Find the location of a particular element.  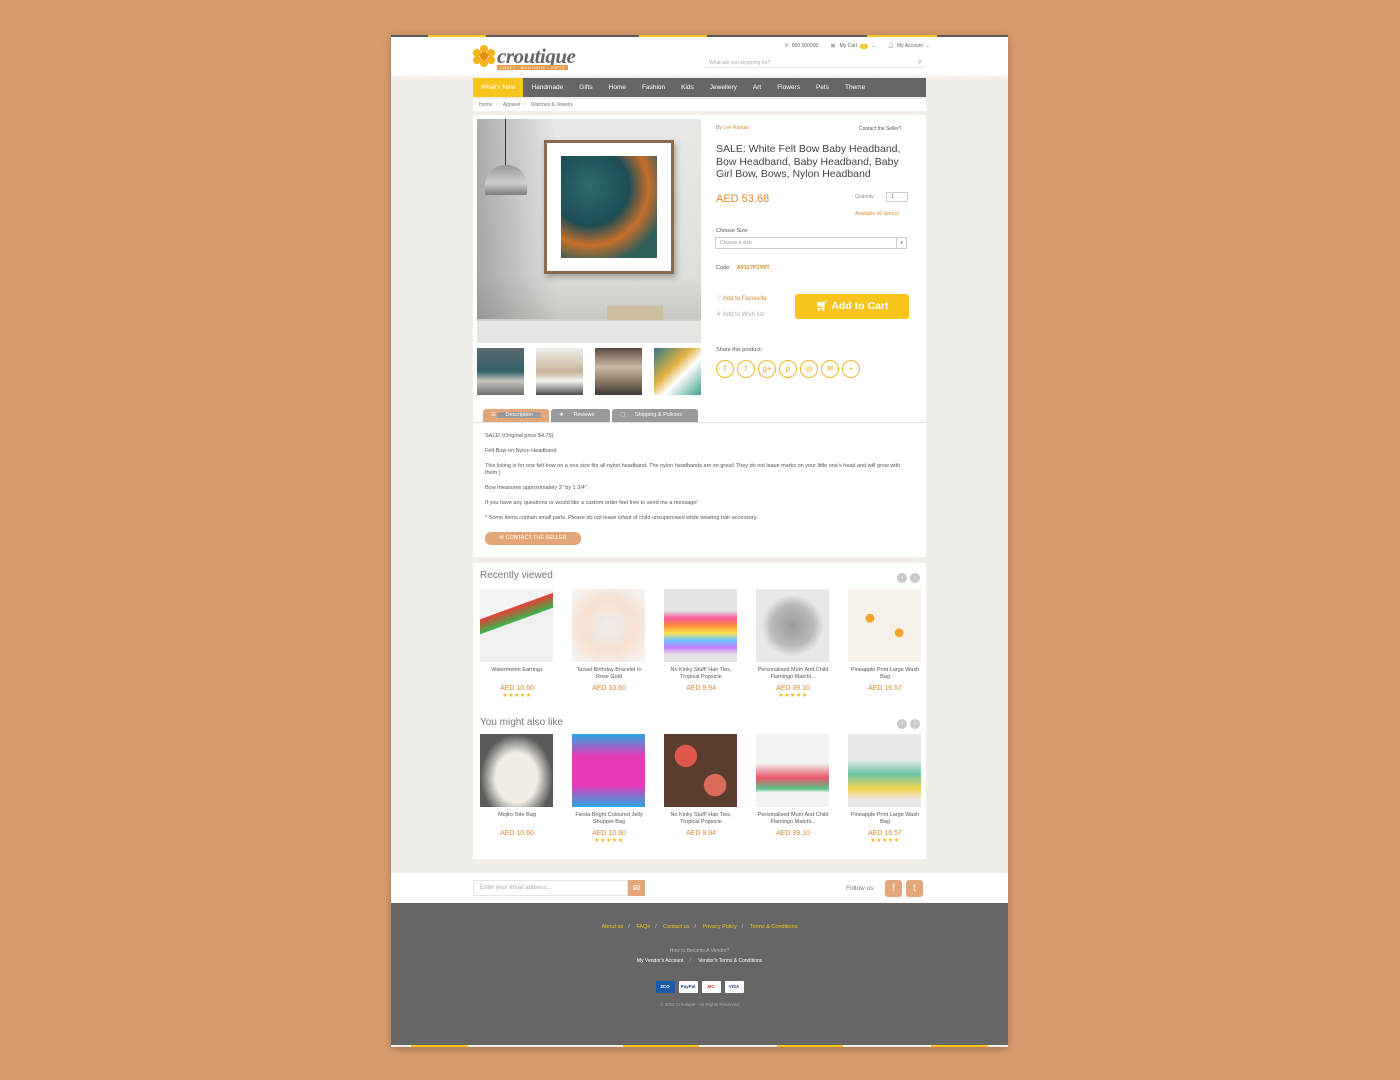

product-main-image is located at coordinates (589, 231).